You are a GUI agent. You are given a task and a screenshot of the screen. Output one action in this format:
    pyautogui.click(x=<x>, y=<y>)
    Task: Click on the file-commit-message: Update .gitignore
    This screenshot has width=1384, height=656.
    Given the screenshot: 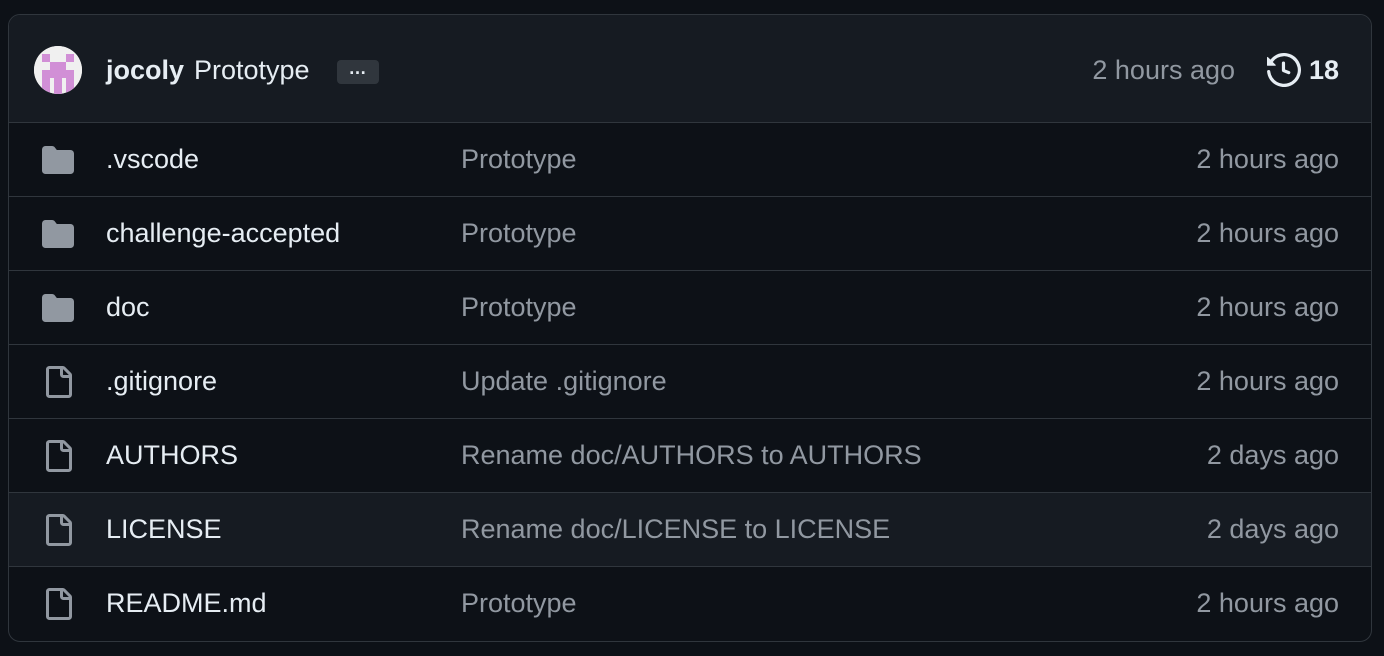 What is the action you would take?
    pyautogui.click(x=564, y=381)
    